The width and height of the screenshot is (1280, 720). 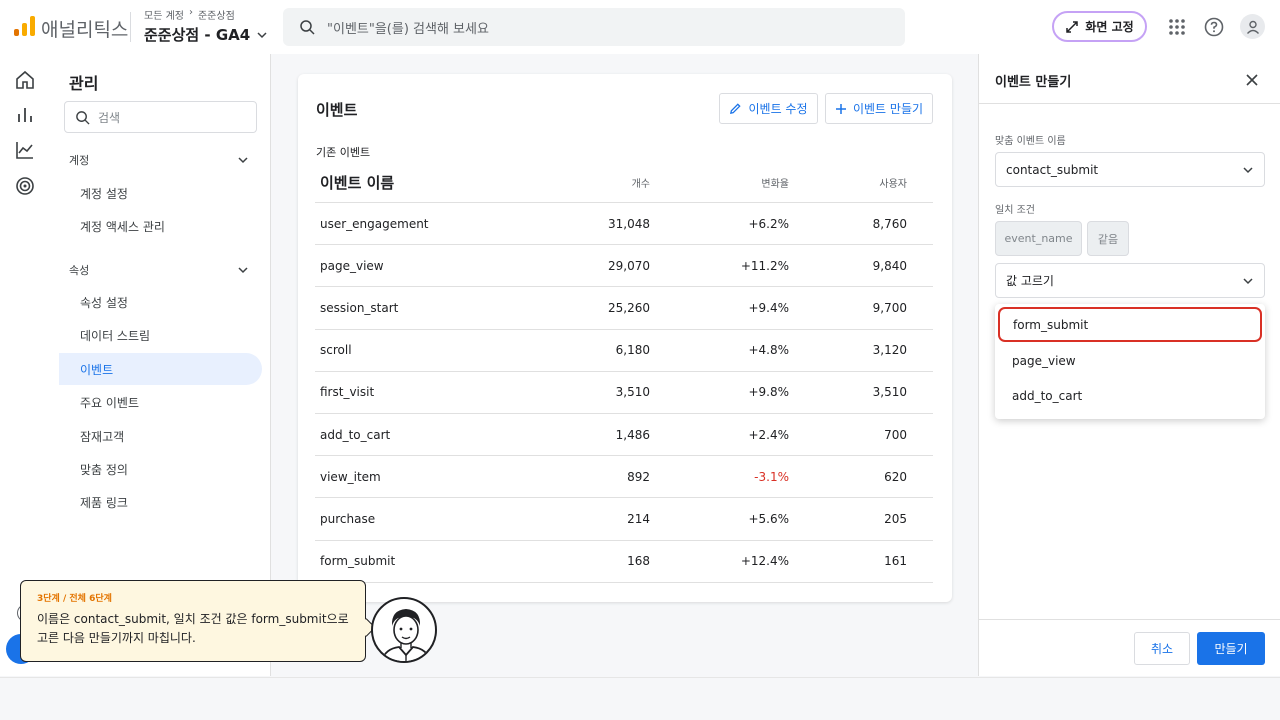 What do you see at coordinates (1072, 26) in the screenshot?
I see `expand-icon` at bounding box center [1072, 26].